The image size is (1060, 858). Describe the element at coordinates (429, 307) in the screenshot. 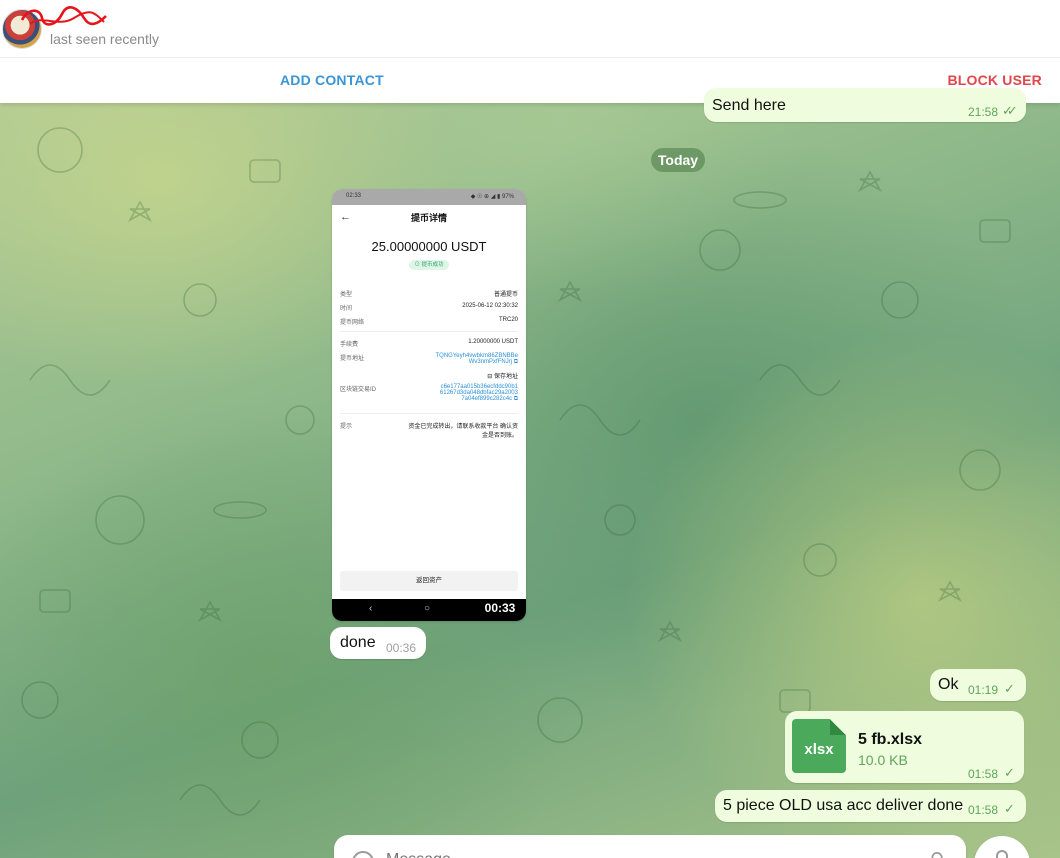

I see `detail-row: 时间 2025-06-12 02:30:32` at that location.